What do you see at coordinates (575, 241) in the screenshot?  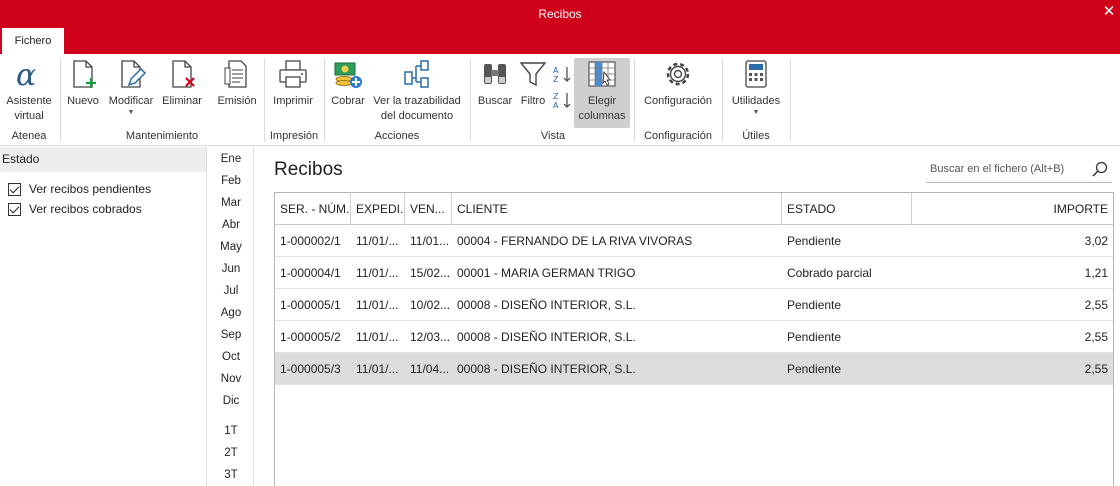 I see `cell-cliente: 00004 - FERNANDO DE LA RIVA VIVORAS` at bounding box center [575, 241].